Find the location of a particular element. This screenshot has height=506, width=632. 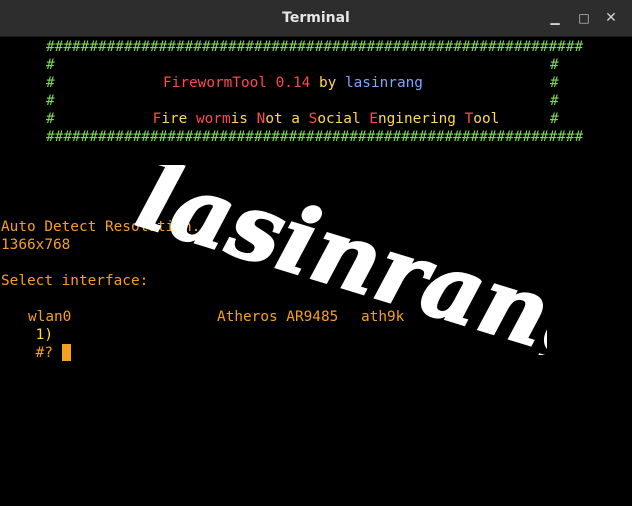

tagline-segment: worm is located at coordinates (213, 119).